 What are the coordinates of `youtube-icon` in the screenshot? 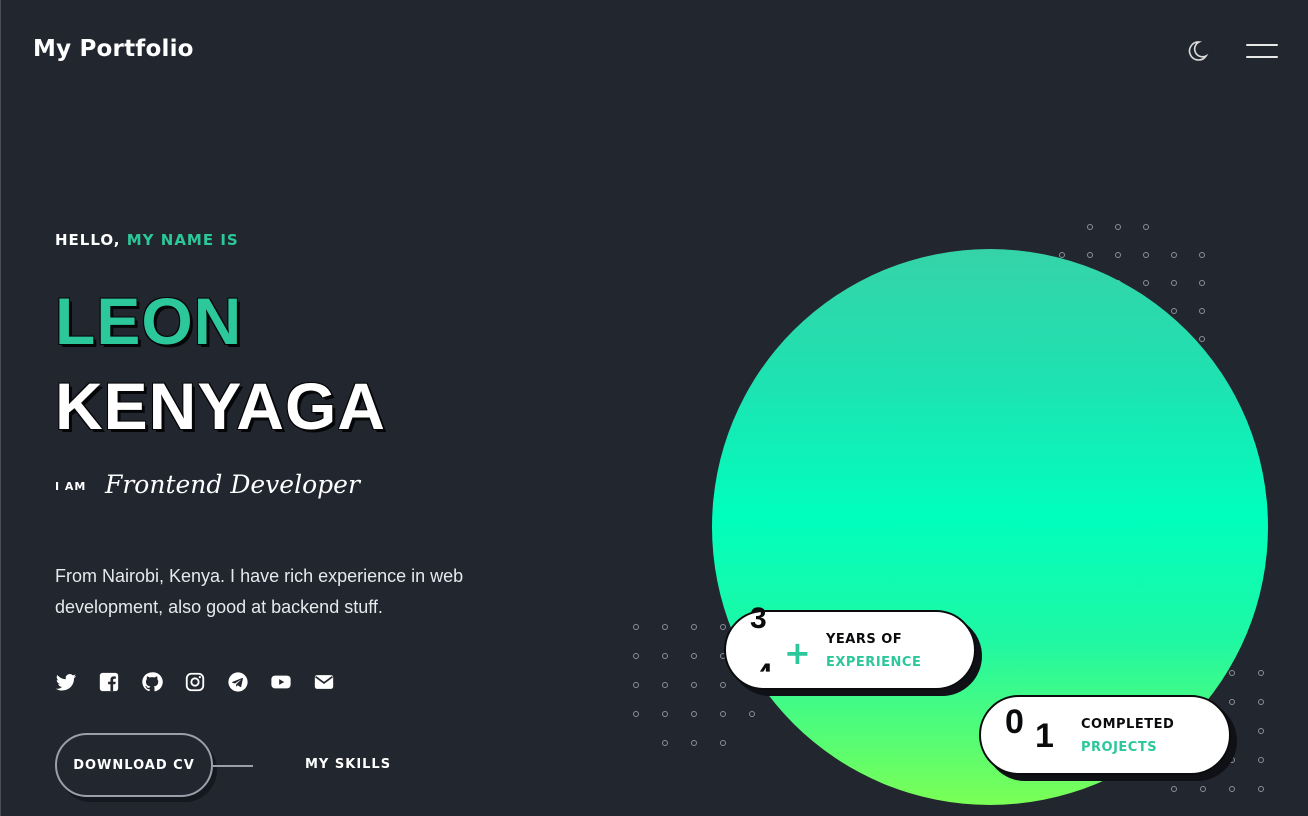 It's located at (281, 682).